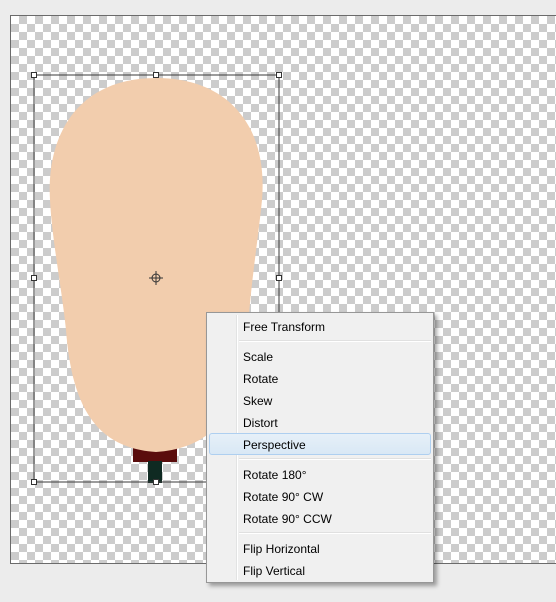  What do you see at coordinates (320, 570) in the screenshot?
I see `menu-item-flip-vertical: Flip Vertical` at bounding box center [320, 570].